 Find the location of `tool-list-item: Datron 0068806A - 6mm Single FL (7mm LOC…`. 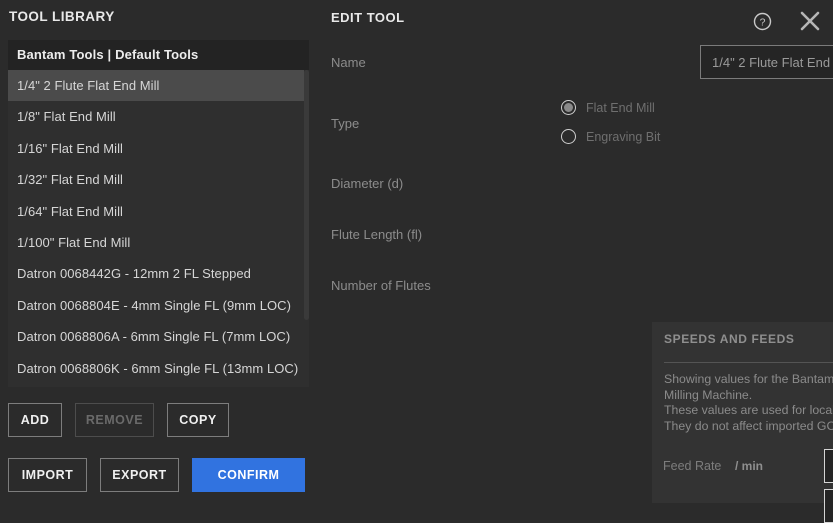

tool-list-item: Datron 0068806A - 6mm Single FL (7mm LOC… is located at coordinates (158, 337).